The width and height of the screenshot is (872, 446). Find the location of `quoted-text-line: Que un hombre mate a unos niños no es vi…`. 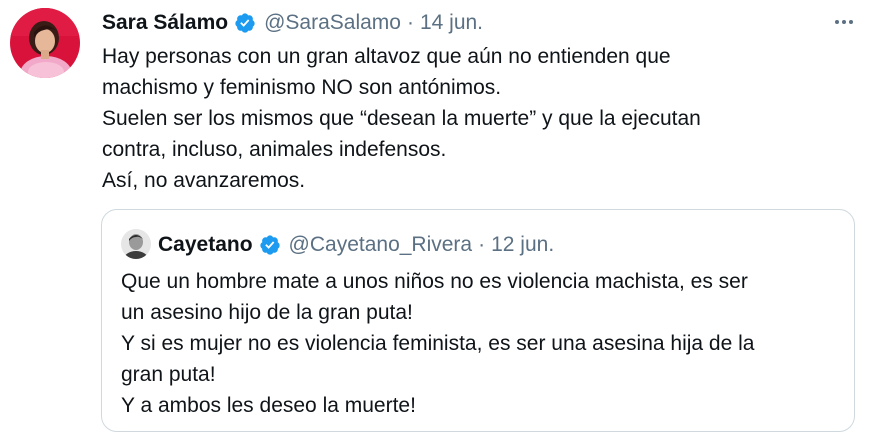

quoted-text-line: Que un hombre mate a unos niños no es vi… is located at coordinates (434, 281).